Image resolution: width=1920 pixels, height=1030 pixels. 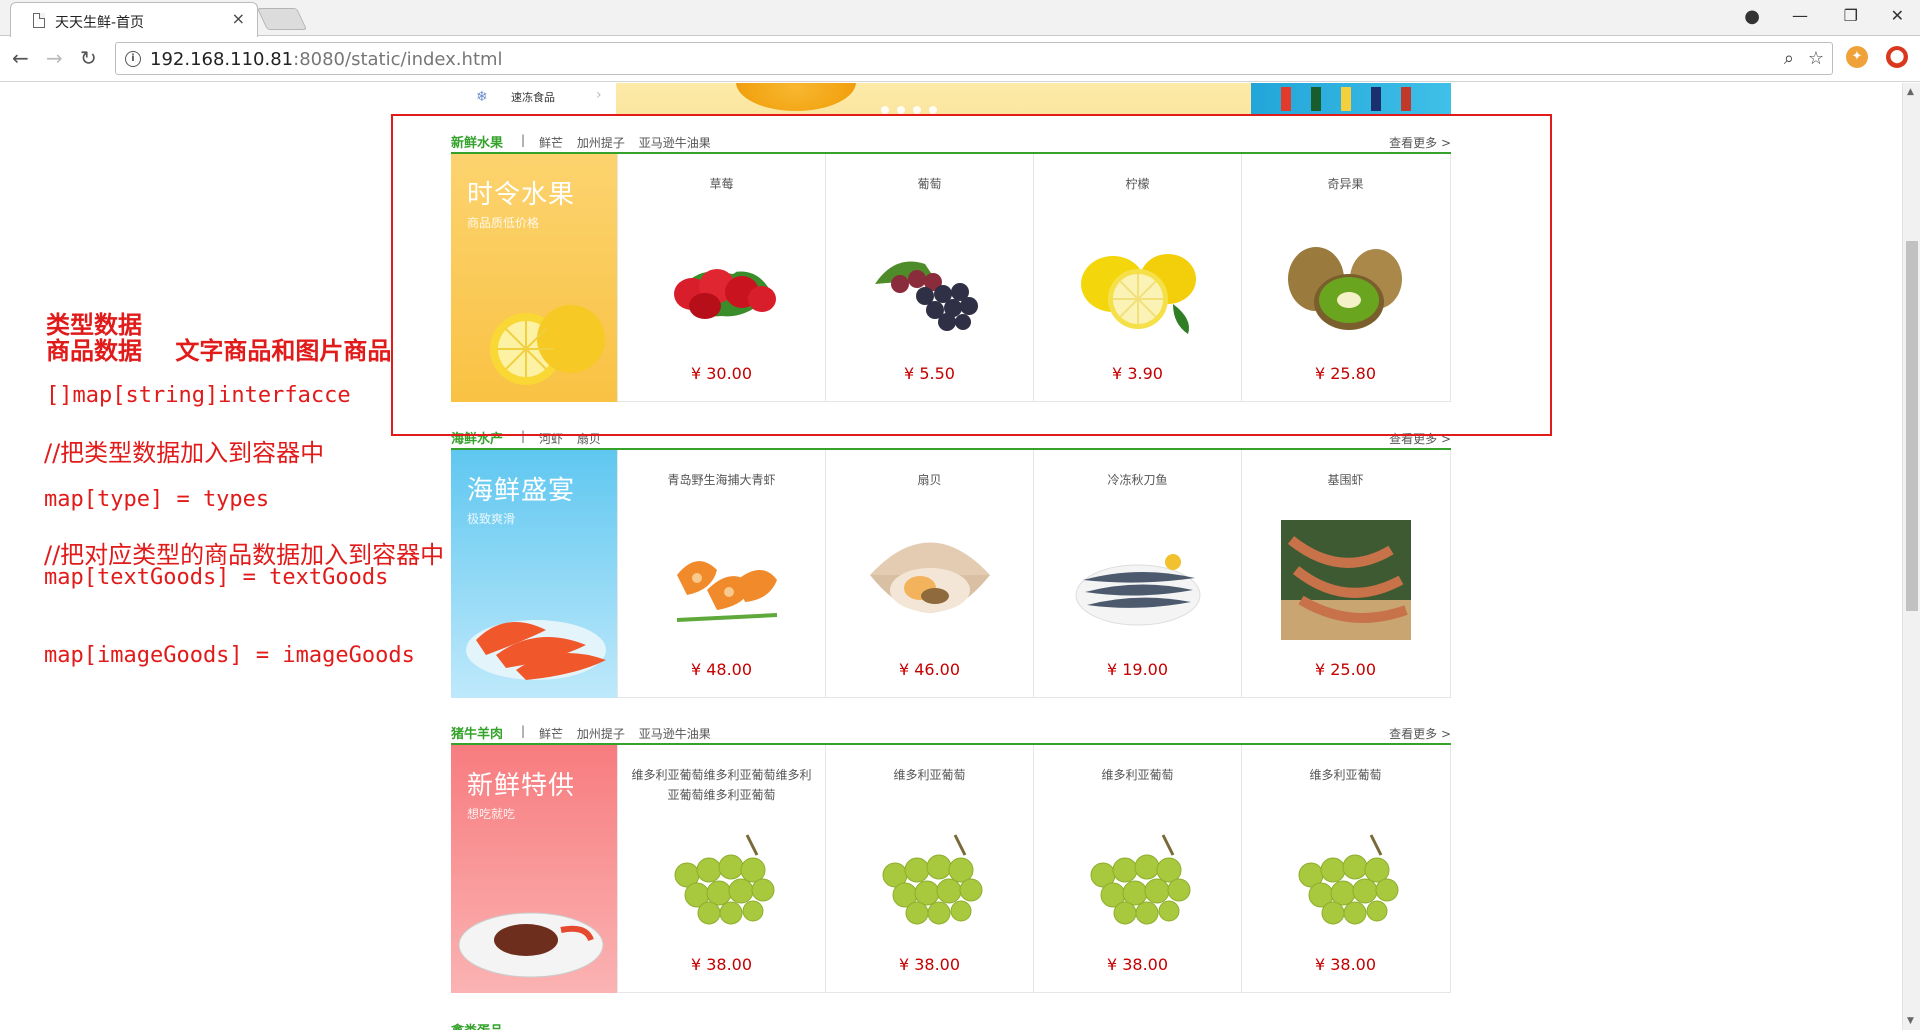 What do you see at coordinates (951, 734) in the screenshot?
I see `floor-header: 猪牛羊肉 | 鲜芒 加州提子 亚马逊牛油果 查看更多 >` at bounding box center [951, 734].